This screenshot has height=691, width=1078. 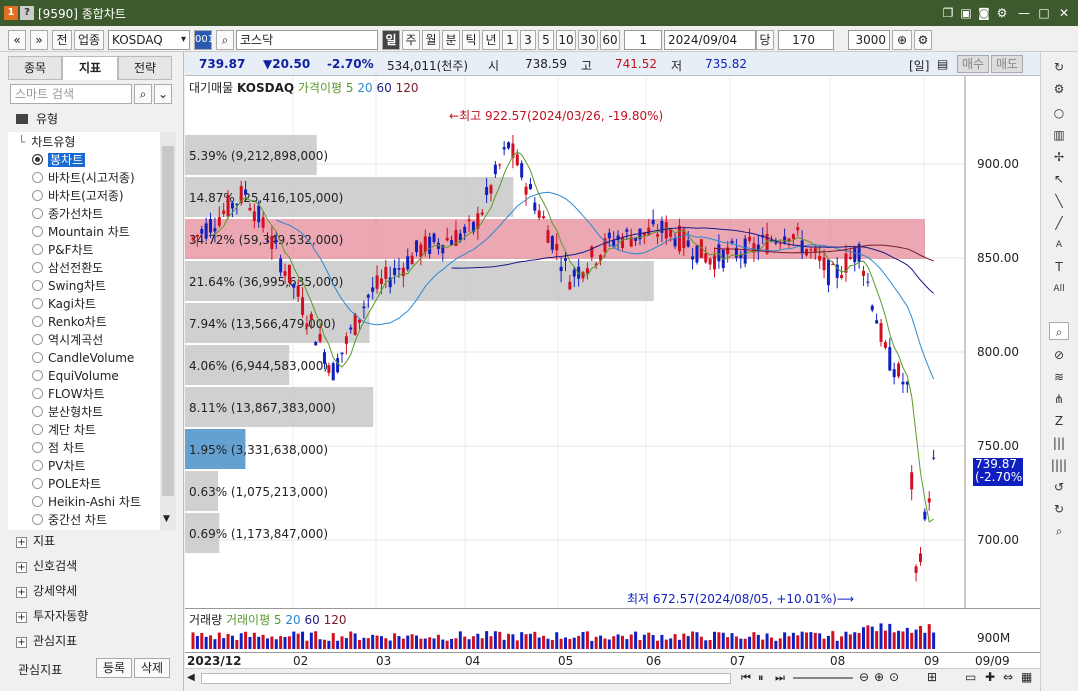 I want to click on chart-type-item: 종가선차트, so click(x=67, y=214).